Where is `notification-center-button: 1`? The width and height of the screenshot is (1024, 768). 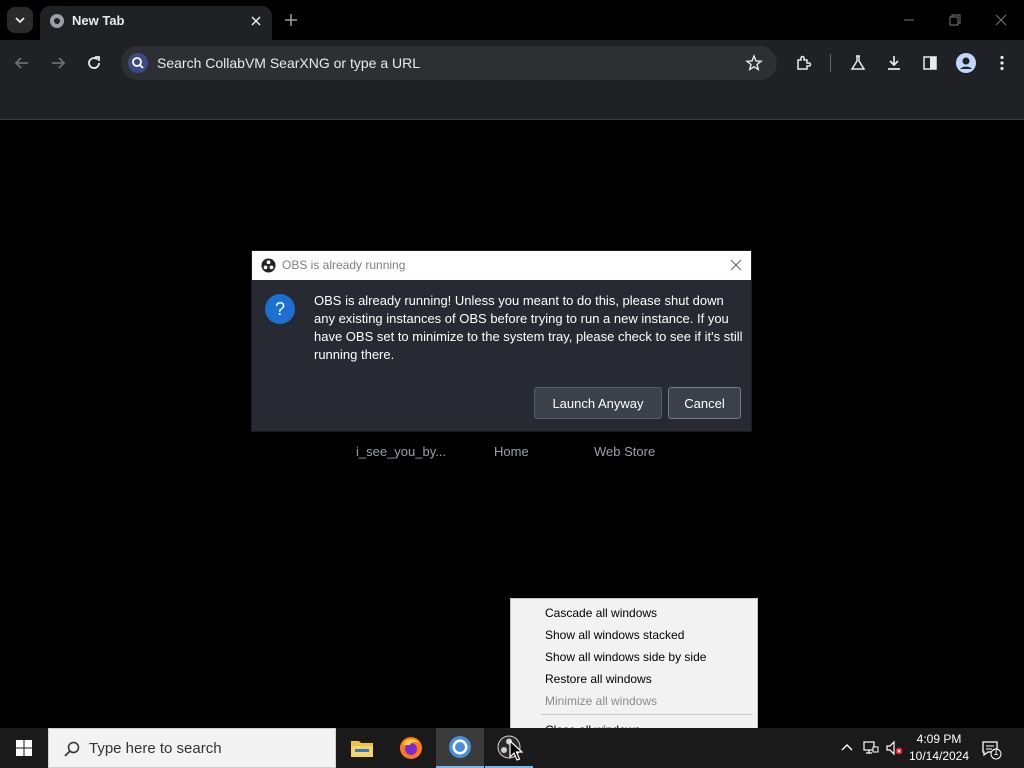
notification-center-button: 1 is located at coordinates (991, 749).